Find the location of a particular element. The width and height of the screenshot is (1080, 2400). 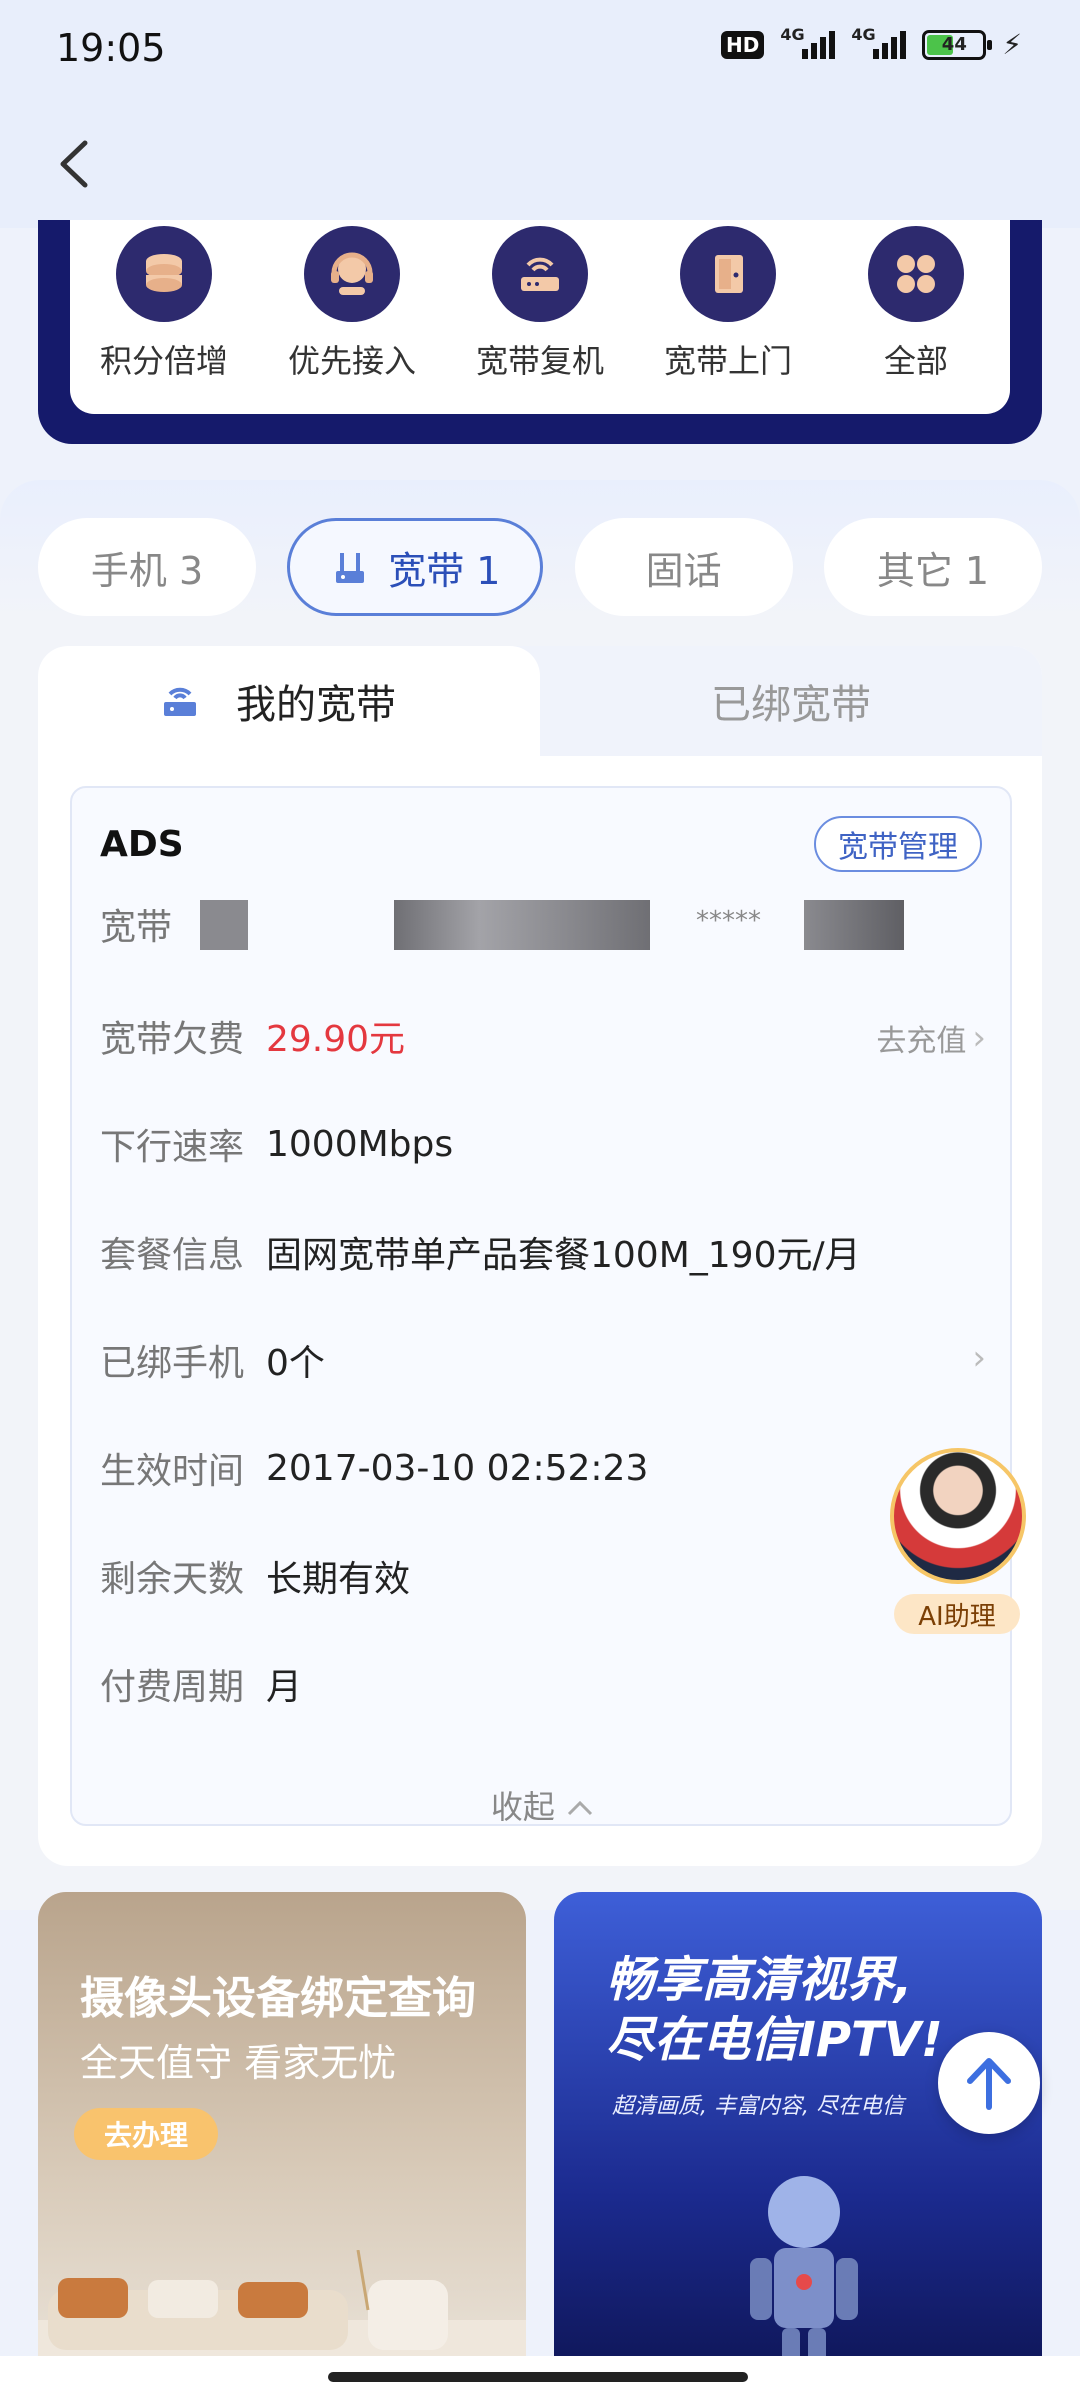

recharge-link: 去充值 › is located at coordinates (931, 1038).